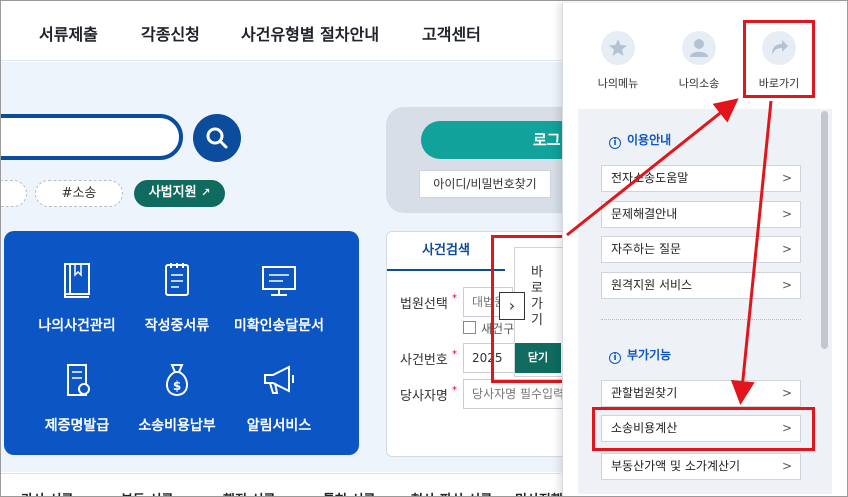  I want to click on category-administrative: 행정 서류, so click(249, 492).